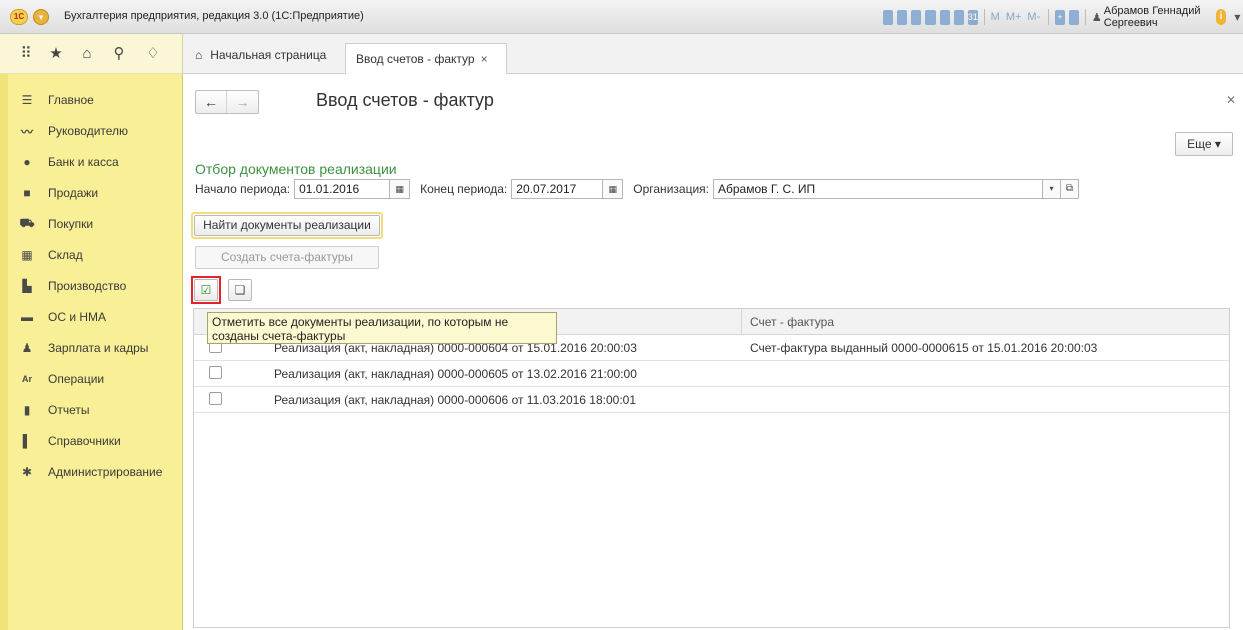 This screenshot has height=630, width=1243. I want to click on calendar-icon: 31, so click(972, 17).